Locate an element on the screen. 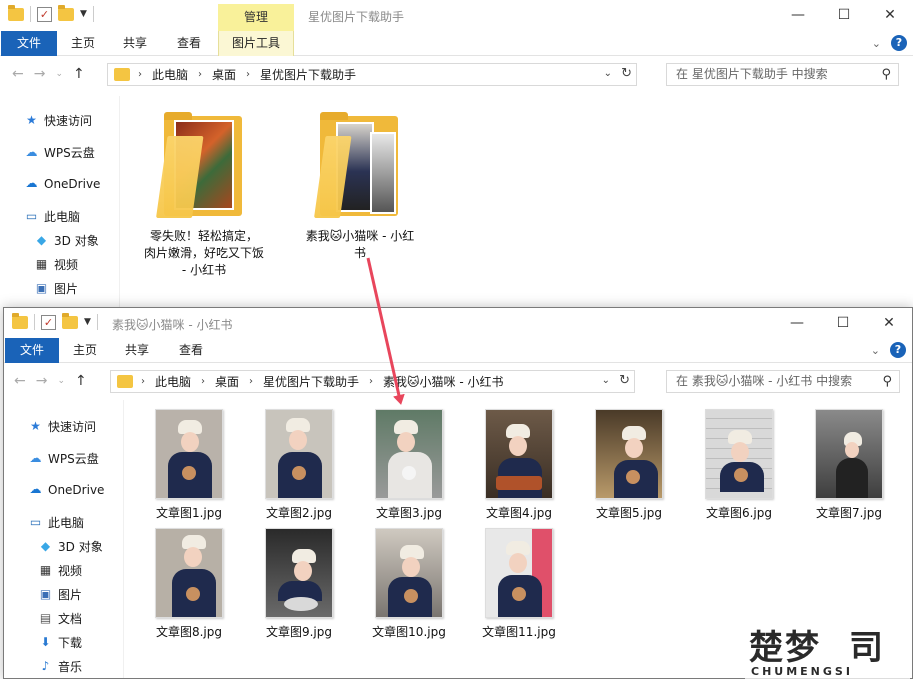  address-bar: › 此电脑 › 桌面 › 星优图片下载助手 › 素我🐱小猫咪 - 小红书 ⌄ ↻ is located at coordinates (372, 381).